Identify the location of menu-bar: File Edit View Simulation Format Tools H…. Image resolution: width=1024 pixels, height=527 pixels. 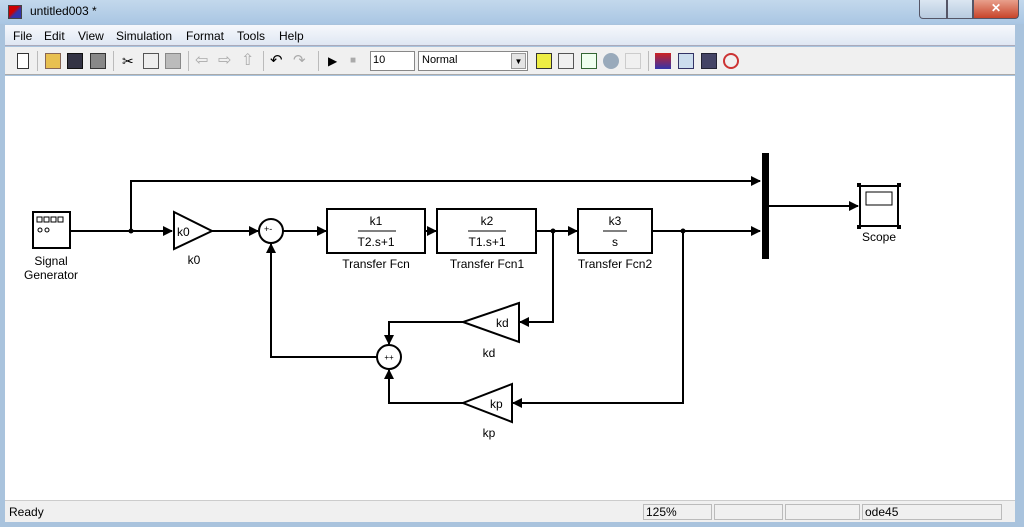
(510, 35).